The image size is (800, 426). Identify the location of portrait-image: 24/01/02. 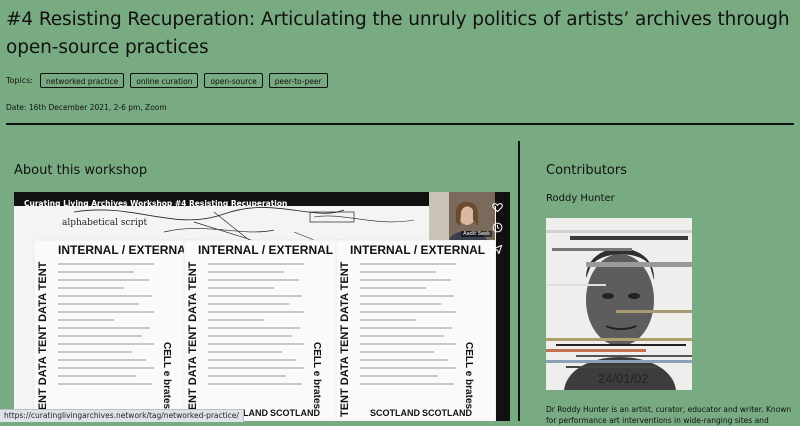
(619, 304).